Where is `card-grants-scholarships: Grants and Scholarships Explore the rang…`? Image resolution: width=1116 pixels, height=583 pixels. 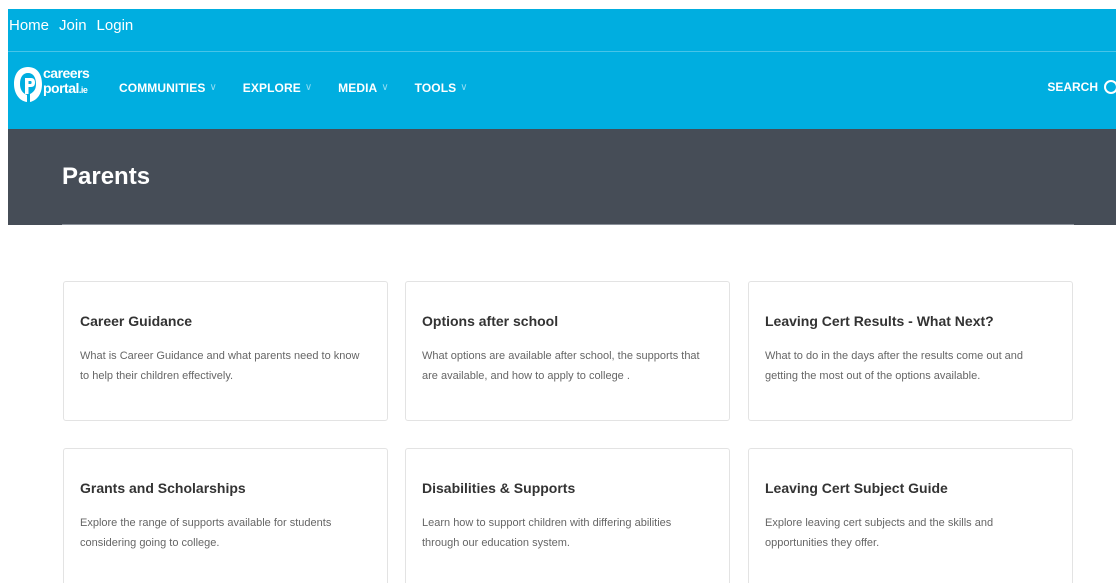 card-grants-scholarships: Grants and Scholarships Explore the rang… is located at coordinates (225, 515).